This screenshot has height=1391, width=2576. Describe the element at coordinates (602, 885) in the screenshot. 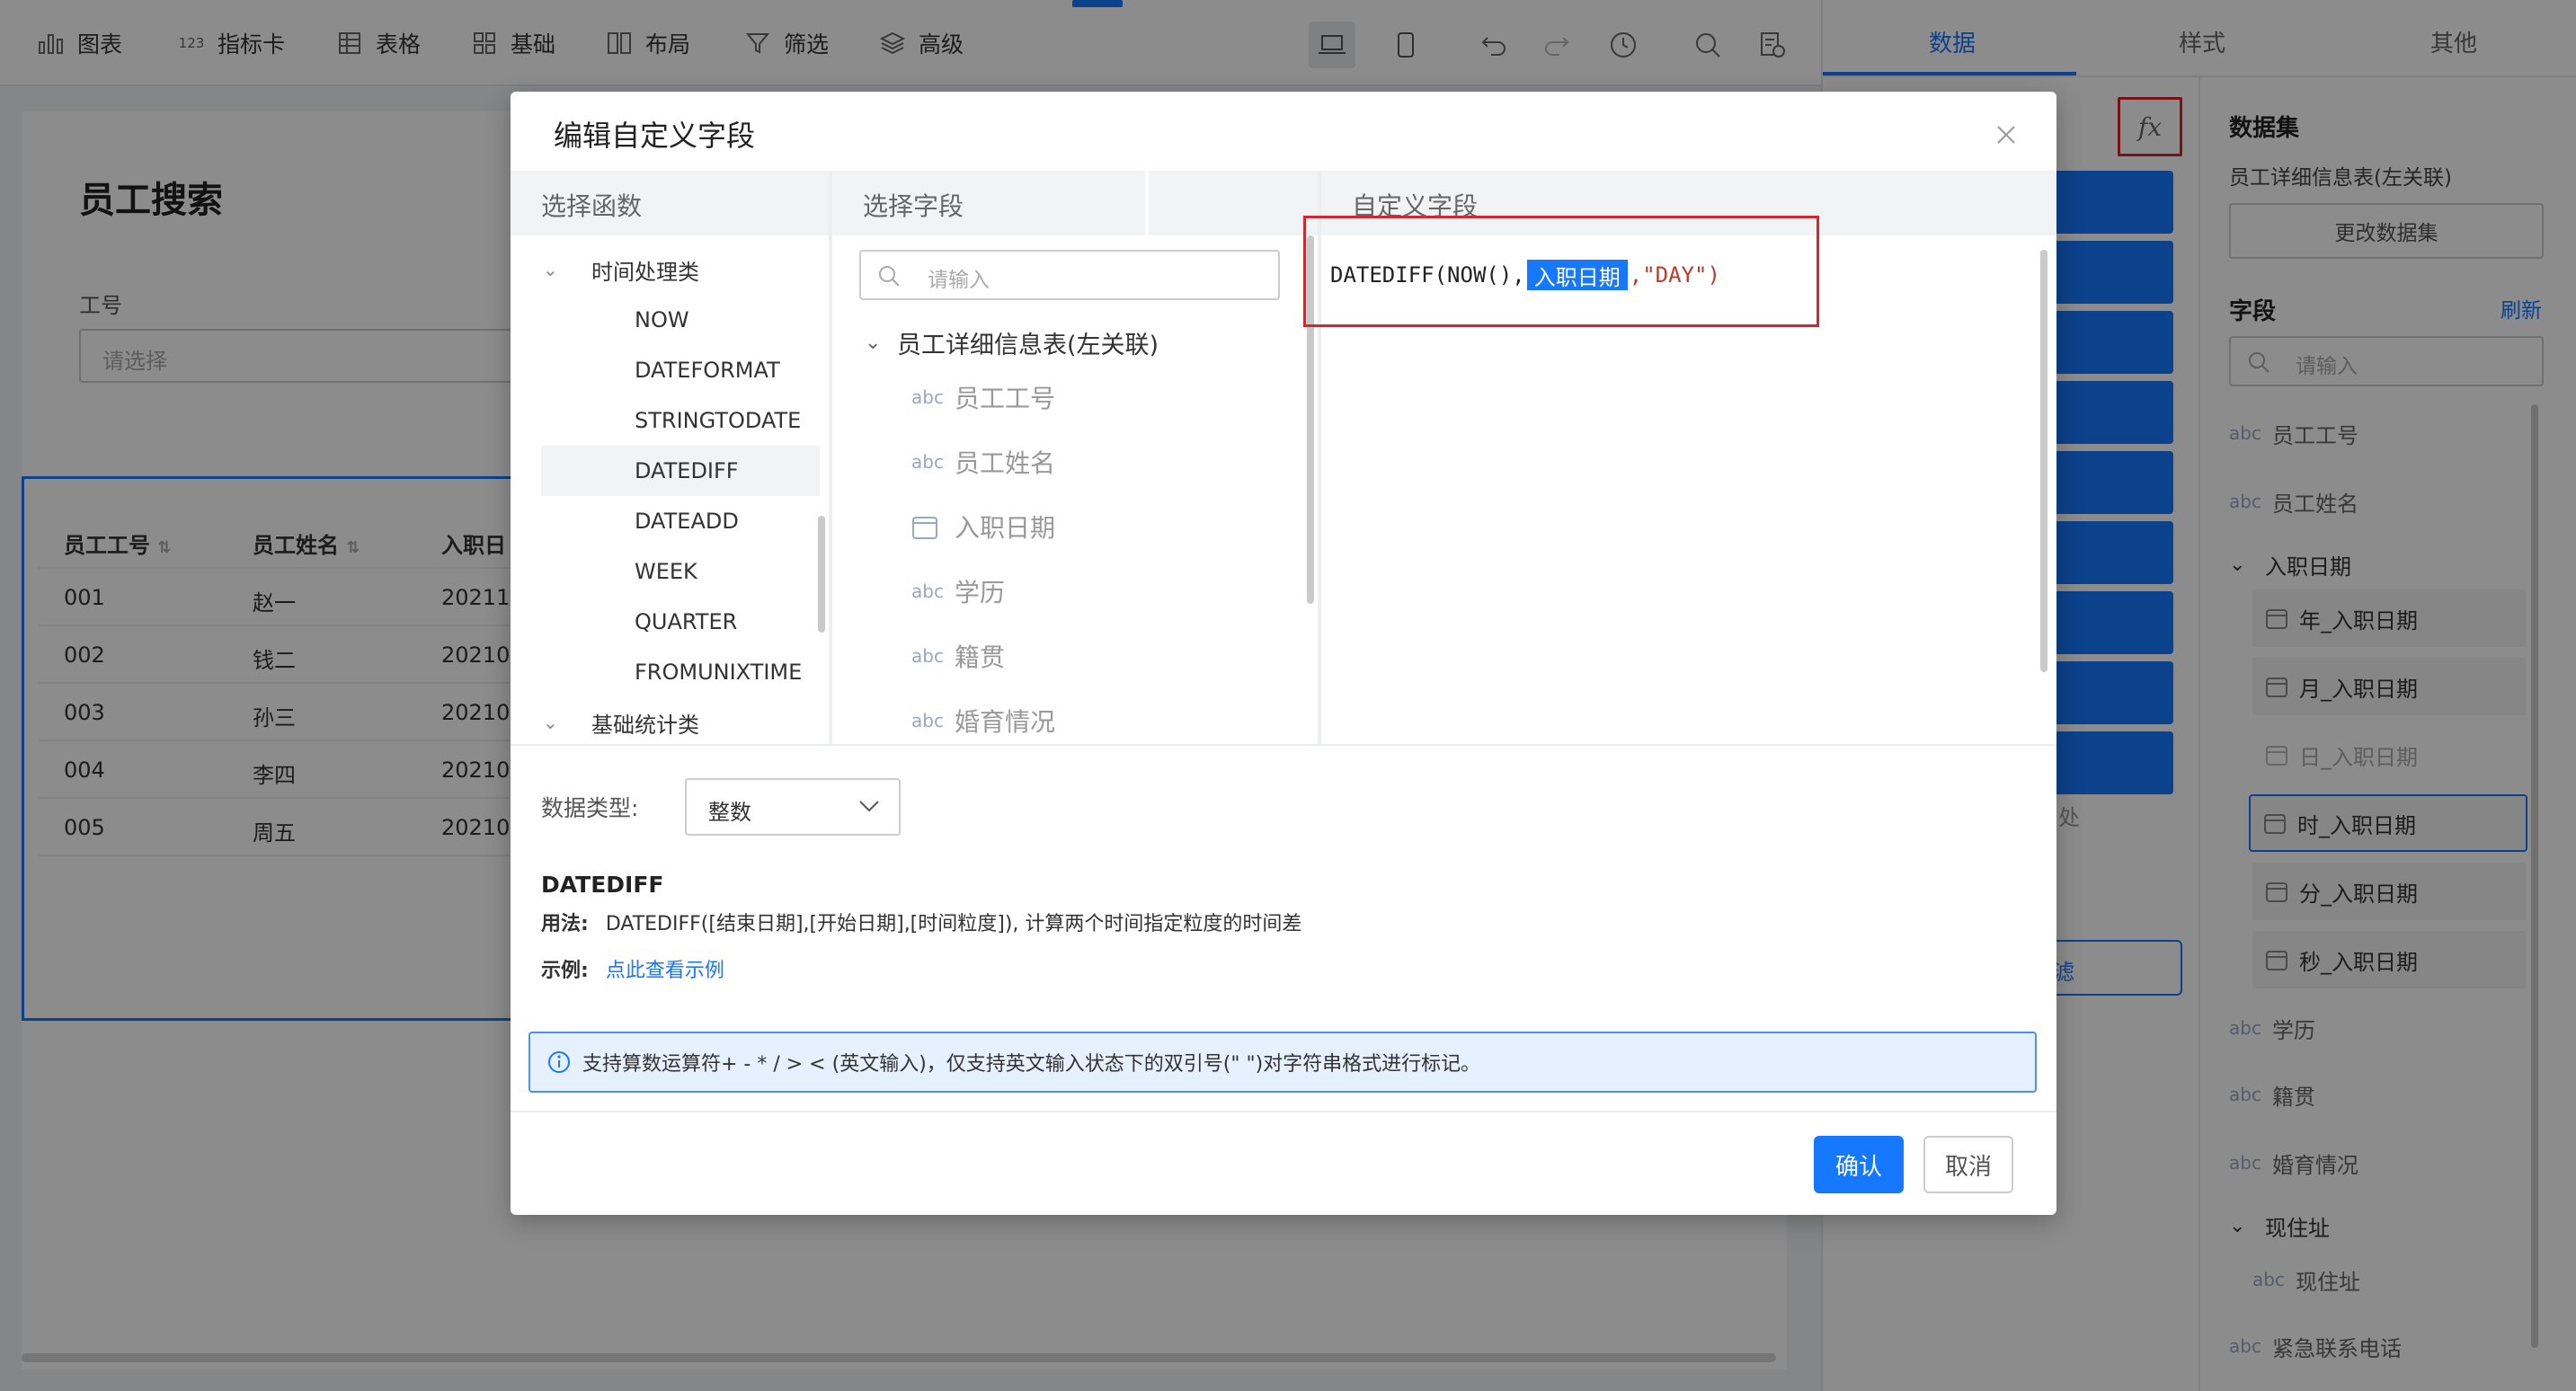

I see `function-name: DATEDIFF` at that location.